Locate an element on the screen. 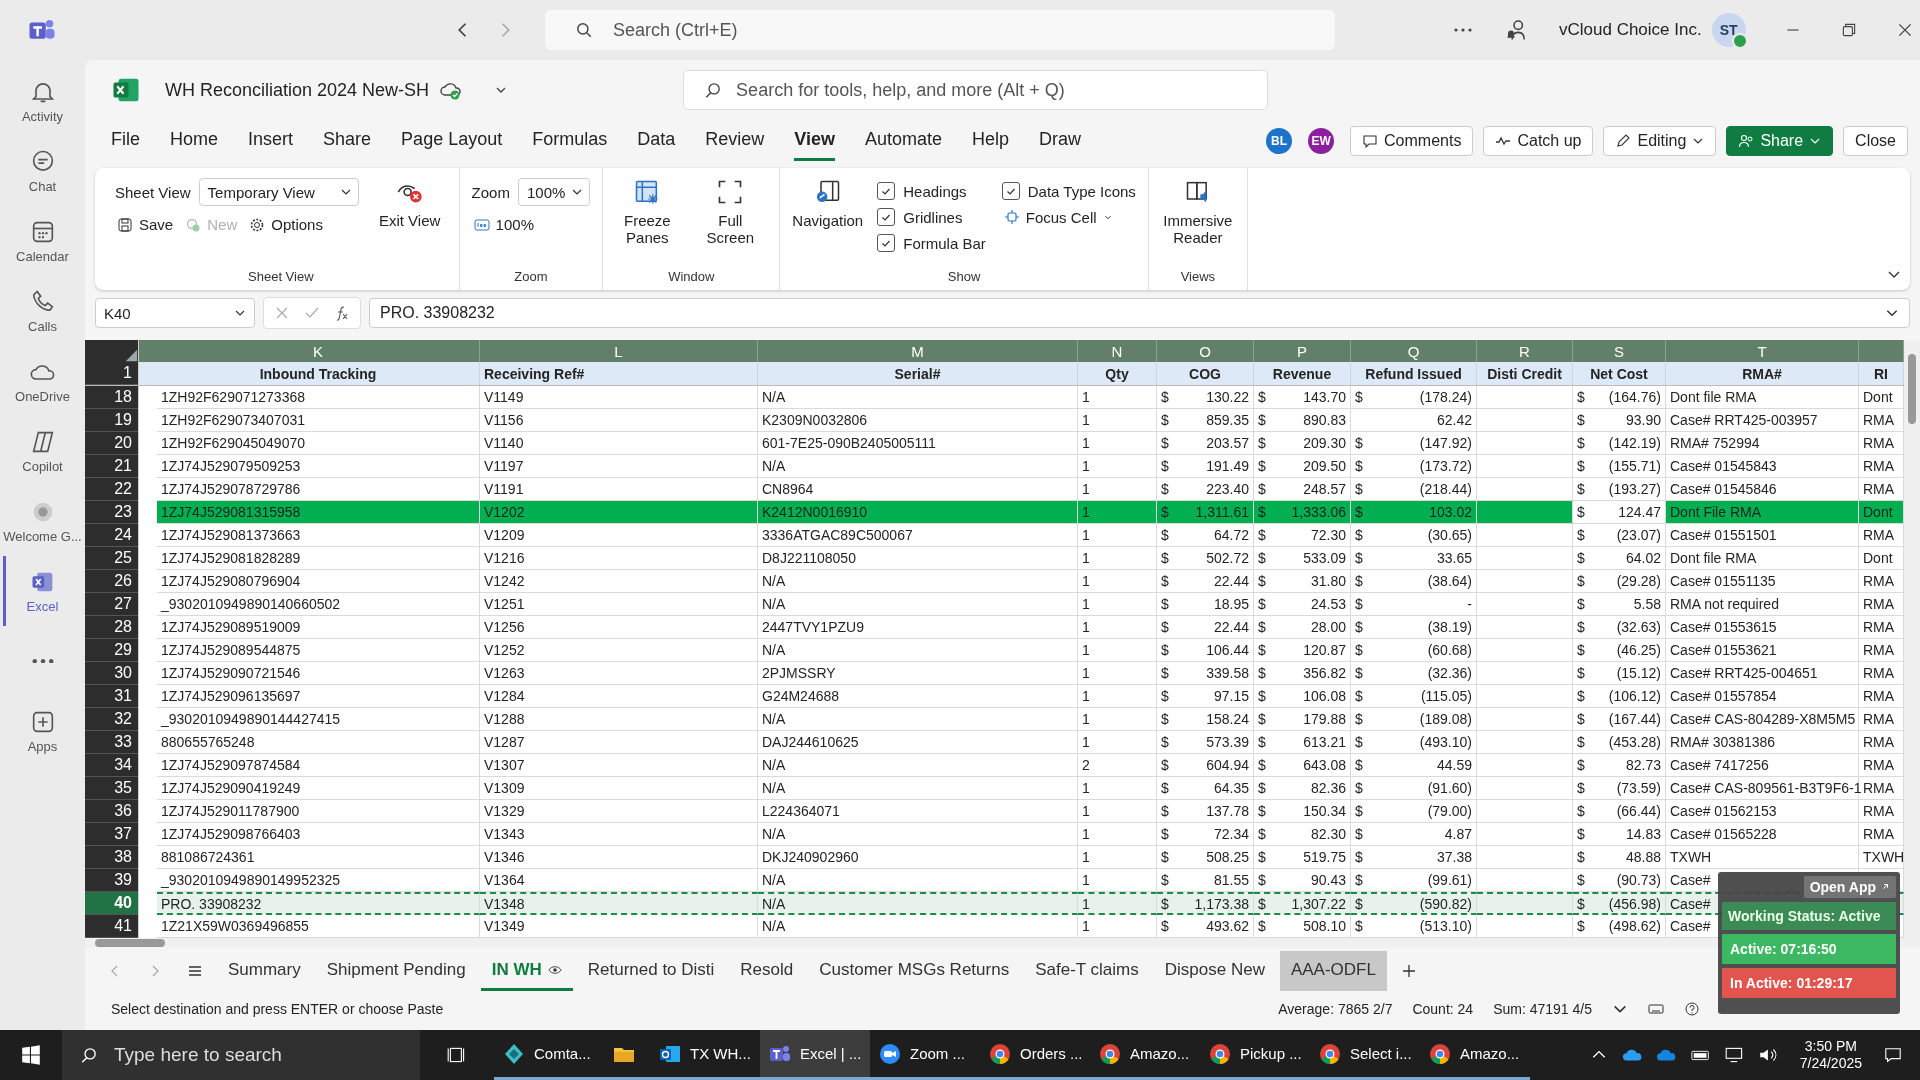  row-number: 24 is located at coordinates (111, 535).